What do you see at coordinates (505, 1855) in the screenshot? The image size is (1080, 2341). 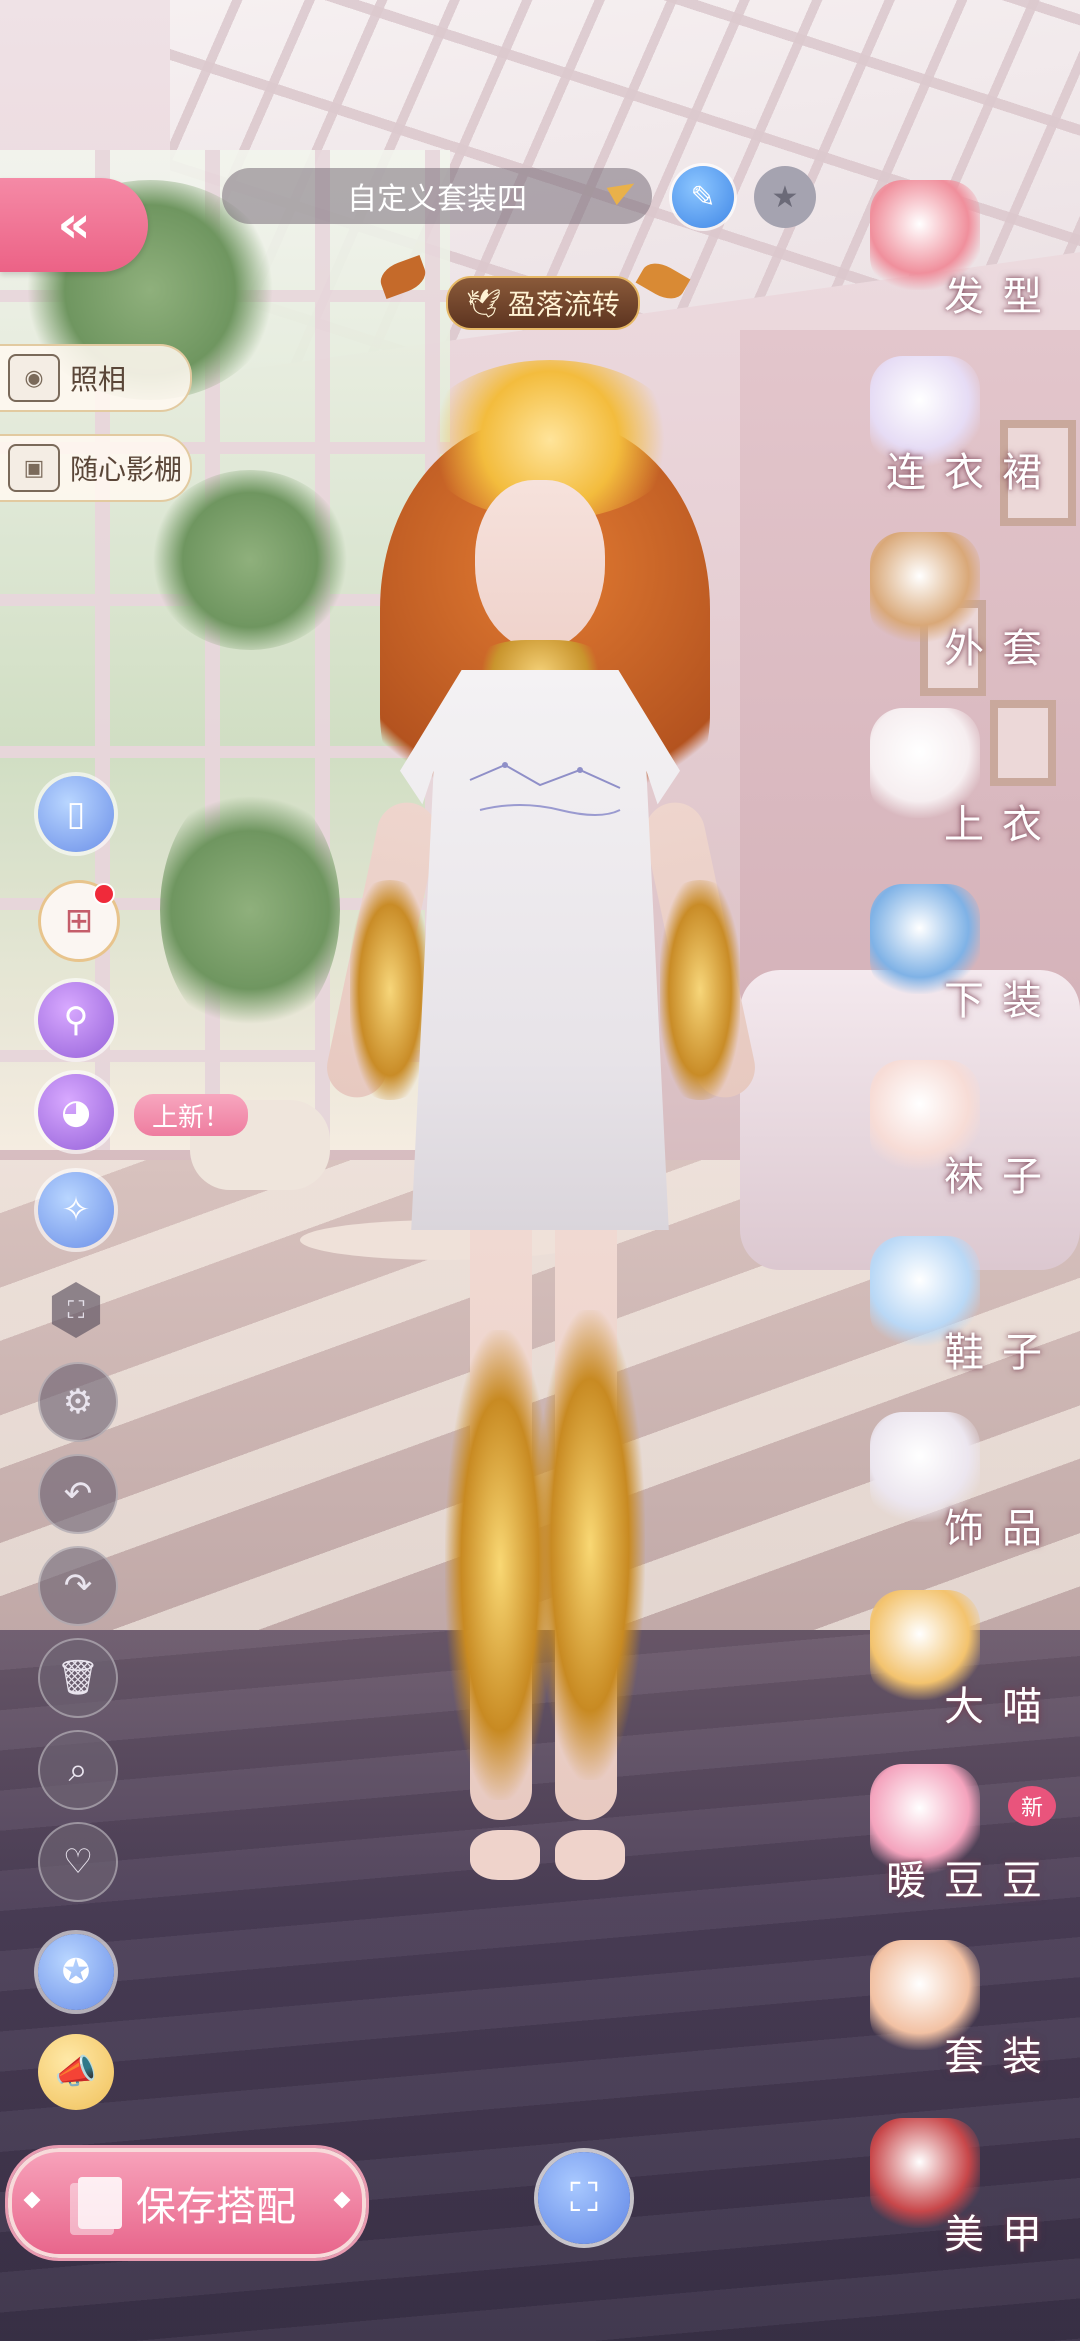 I see `left-foot` at bounding box center [505, 1855].